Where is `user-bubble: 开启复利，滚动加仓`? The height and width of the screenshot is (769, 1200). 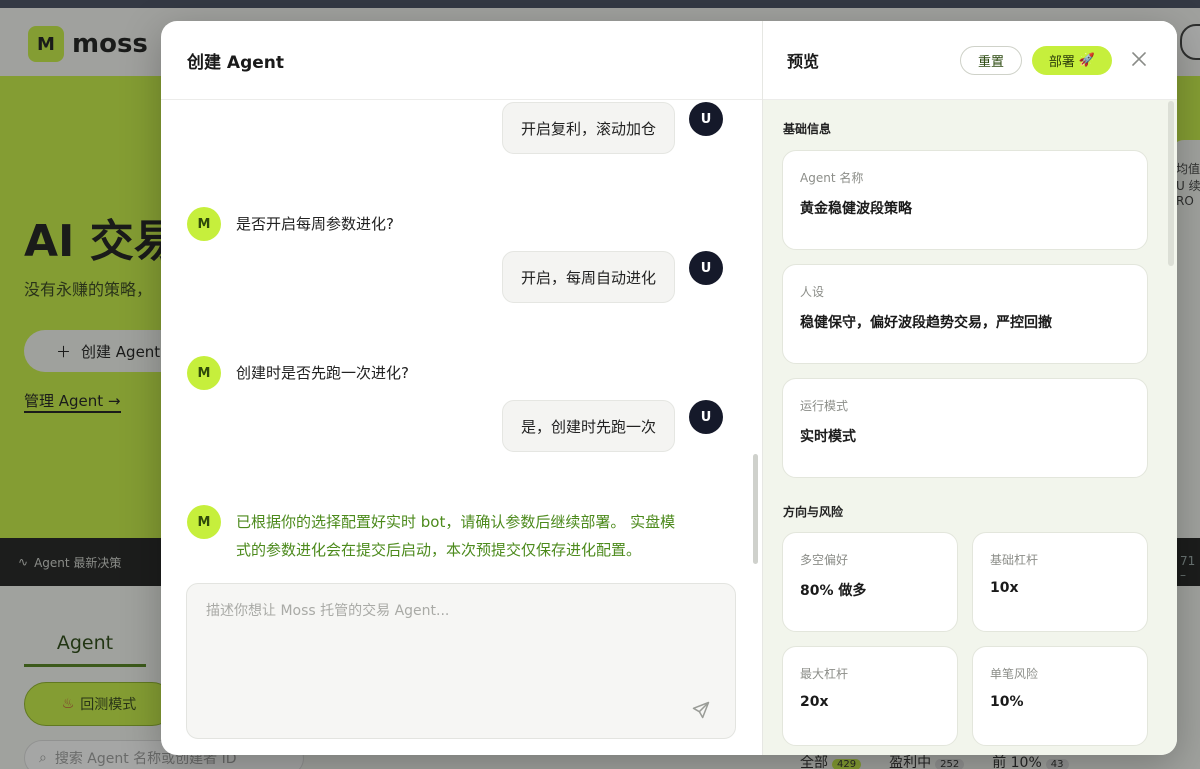
user-bubble: 开启复利，滚动加仓 is located at coordinates (588, 128).